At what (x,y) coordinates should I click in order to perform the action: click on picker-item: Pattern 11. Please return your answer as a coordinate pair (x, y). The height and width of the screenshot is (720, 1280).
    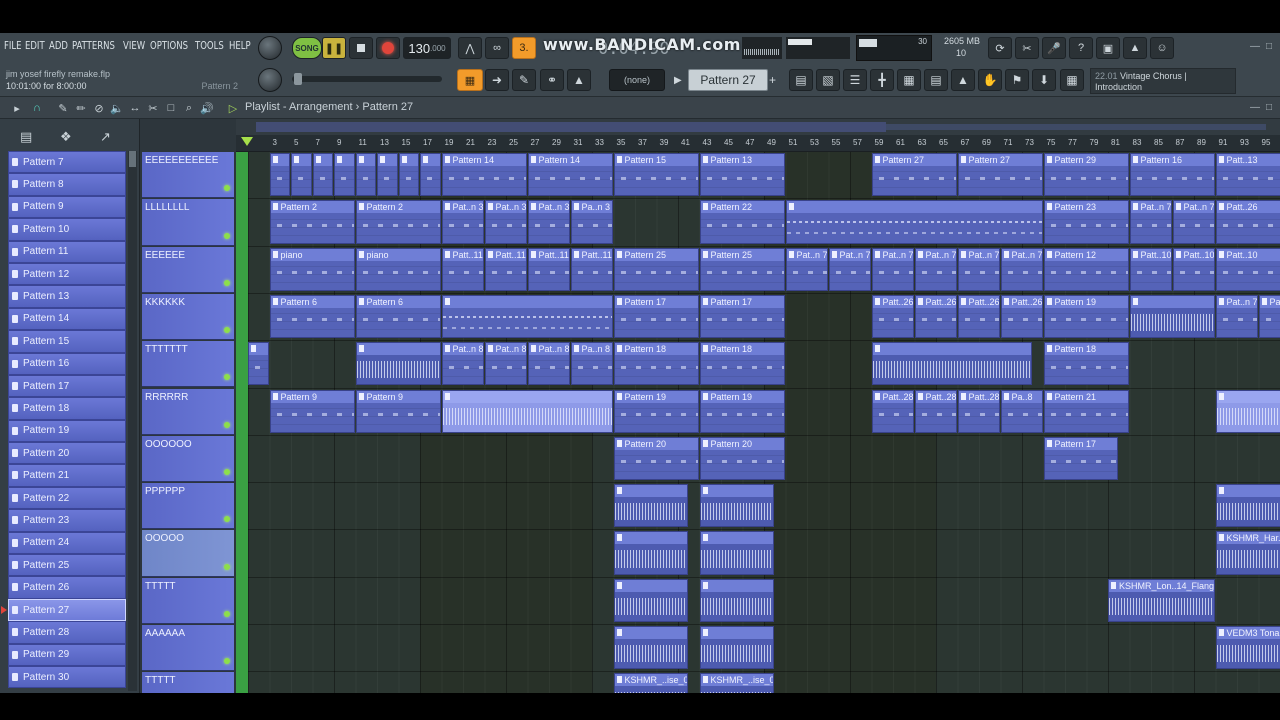
    Looking at the image, I should click on (67, 251).